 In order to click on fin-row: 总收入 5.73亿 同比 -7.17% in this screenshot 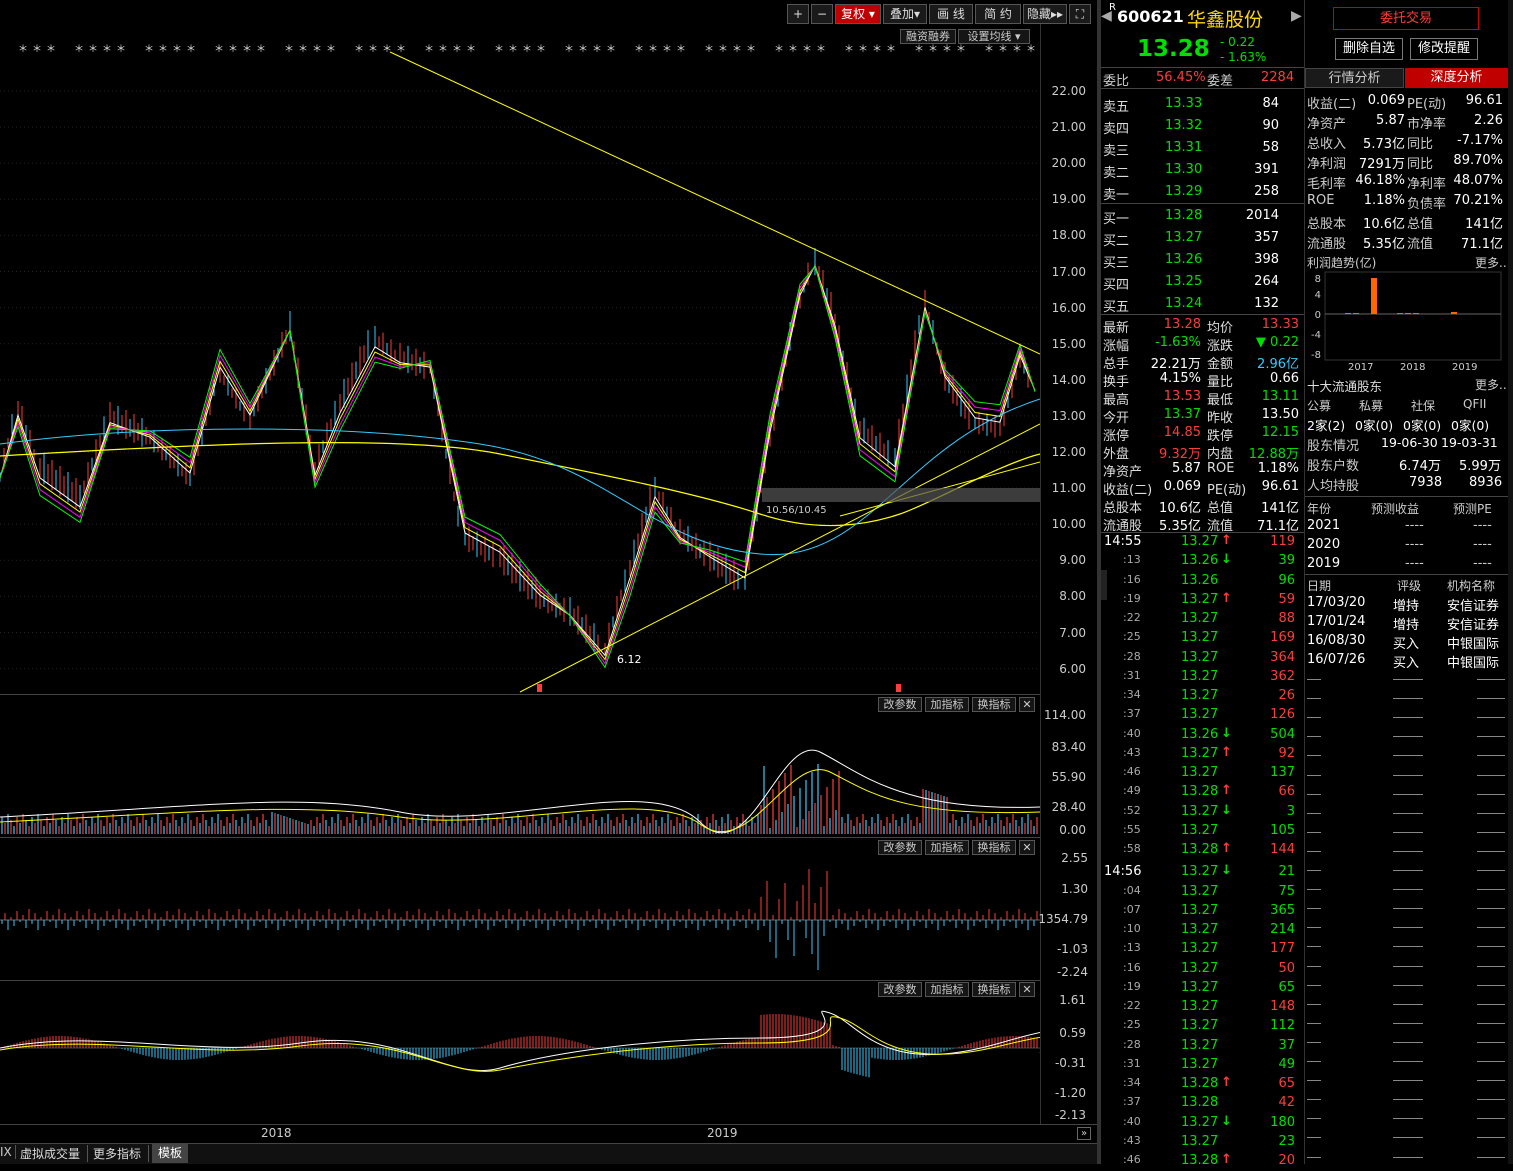, I will do `click(1406, 141)`.